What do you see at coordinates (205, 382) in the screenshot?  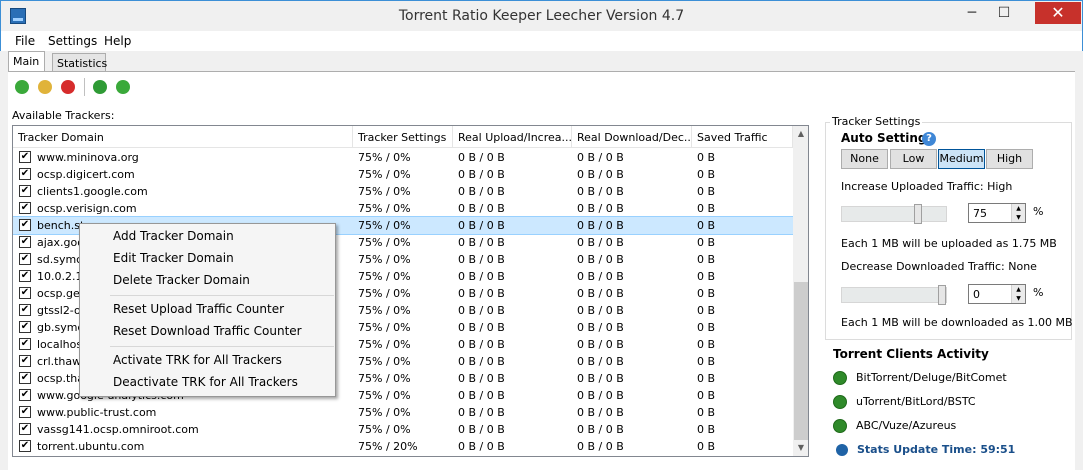 I see `ctx-deactivate-all: Deactivate TRK for All Trackers` at bounding box center [205, 382].